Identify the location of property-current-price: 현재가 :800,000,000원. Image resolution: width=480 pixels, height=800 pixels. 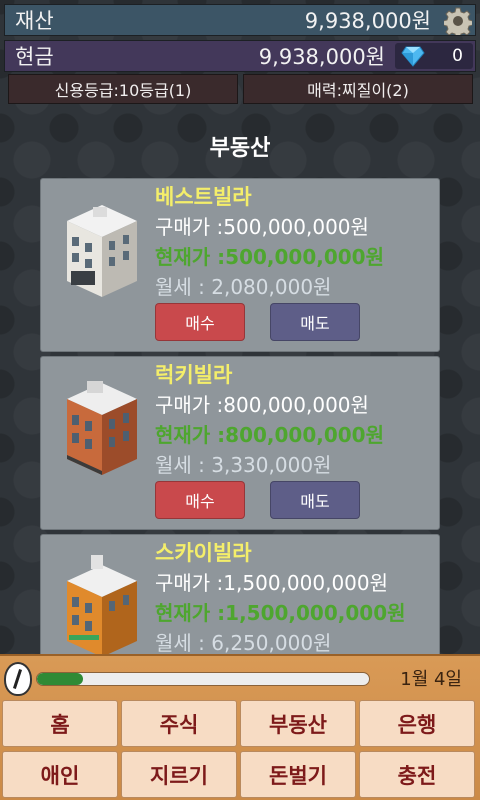
(270, 435).